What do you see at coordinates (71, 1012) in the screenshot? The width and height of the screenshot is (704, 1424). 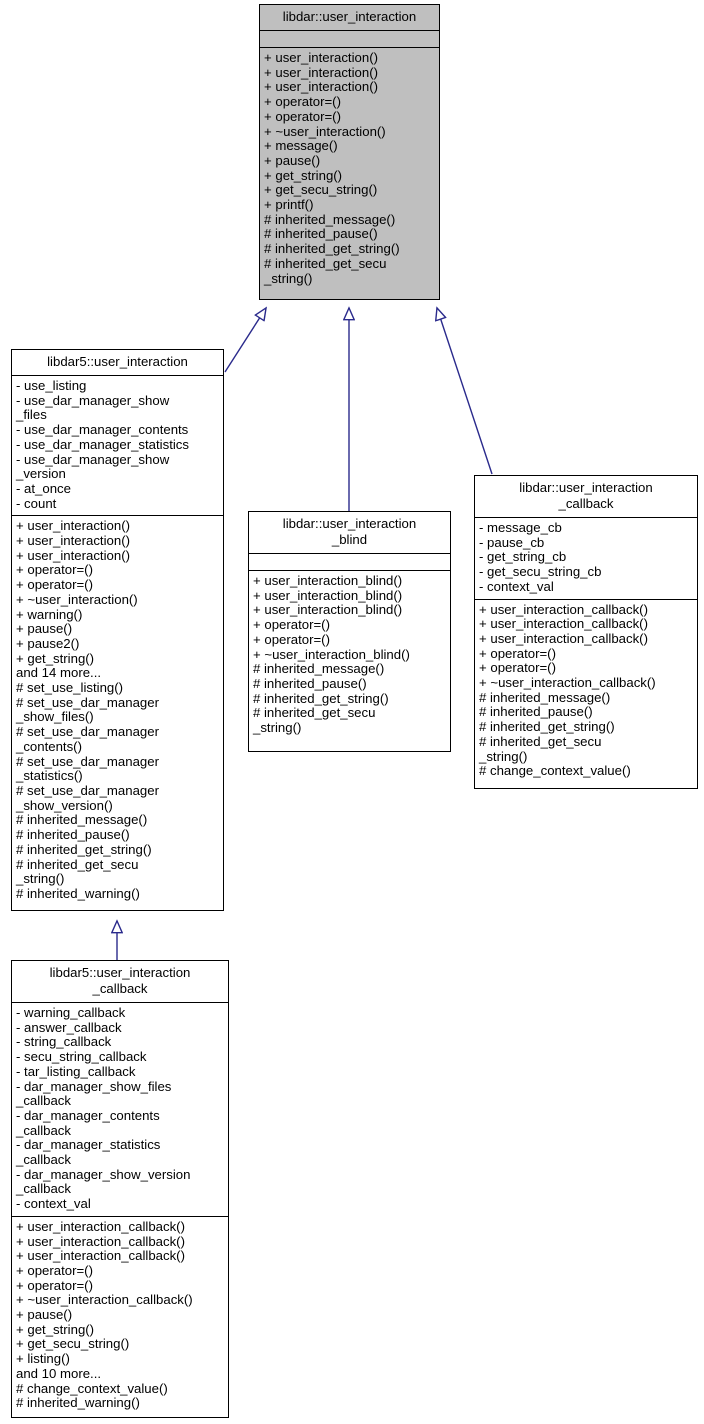 I see `class-member: - warning_callback` at bounding box center [71, 1012].